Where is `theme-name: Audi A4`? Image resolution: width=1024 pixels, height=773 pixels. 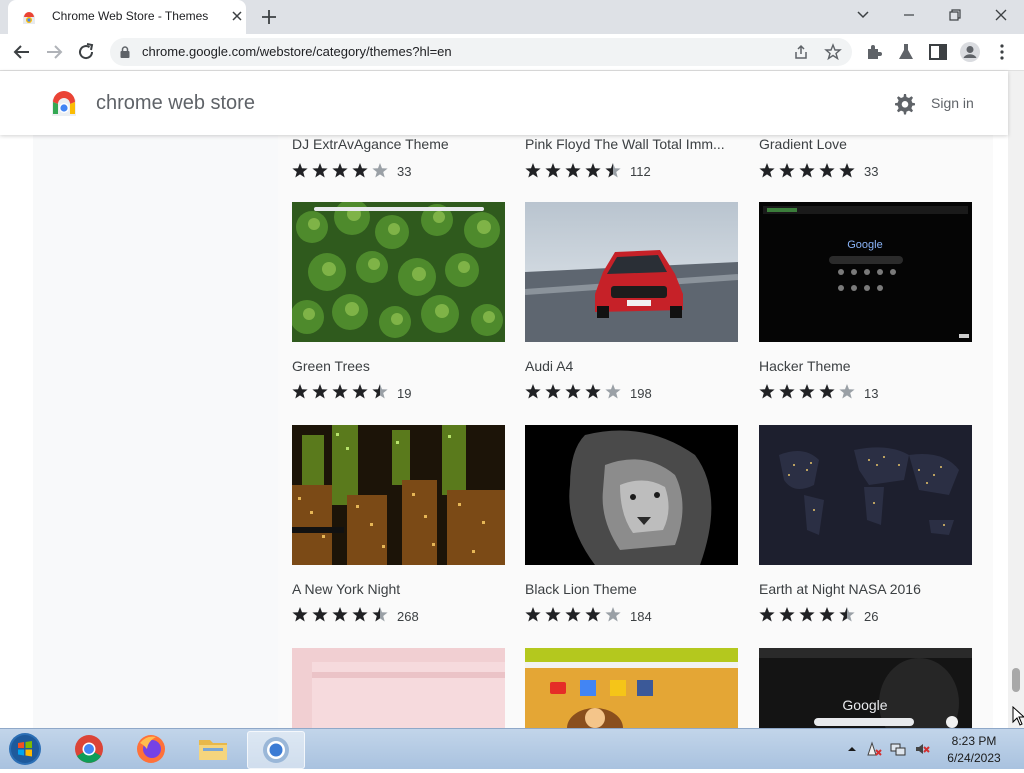 theme-name: Audi A4 is located at coordinates (549, 366).